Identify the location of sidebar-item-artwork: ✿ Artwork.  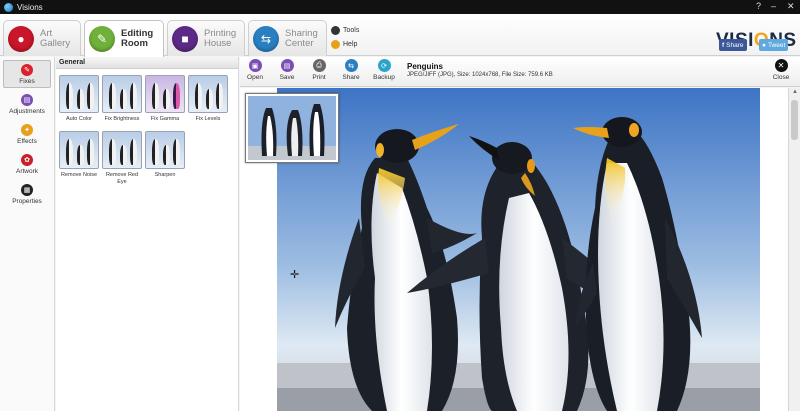
(27, 164).